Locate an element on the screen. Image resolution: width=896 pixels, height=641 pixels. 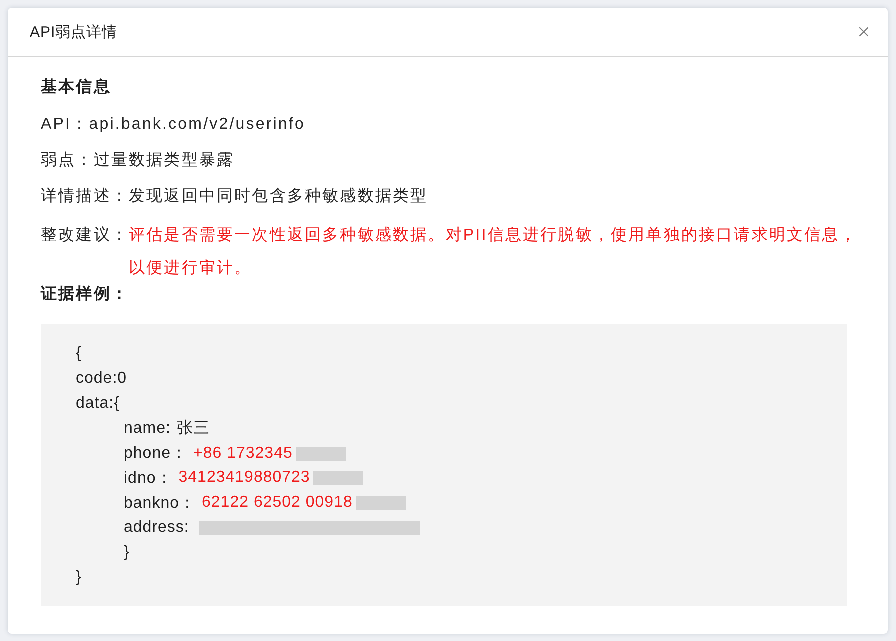
code-value: +86 1732345 is located at coordinates (243, 453).